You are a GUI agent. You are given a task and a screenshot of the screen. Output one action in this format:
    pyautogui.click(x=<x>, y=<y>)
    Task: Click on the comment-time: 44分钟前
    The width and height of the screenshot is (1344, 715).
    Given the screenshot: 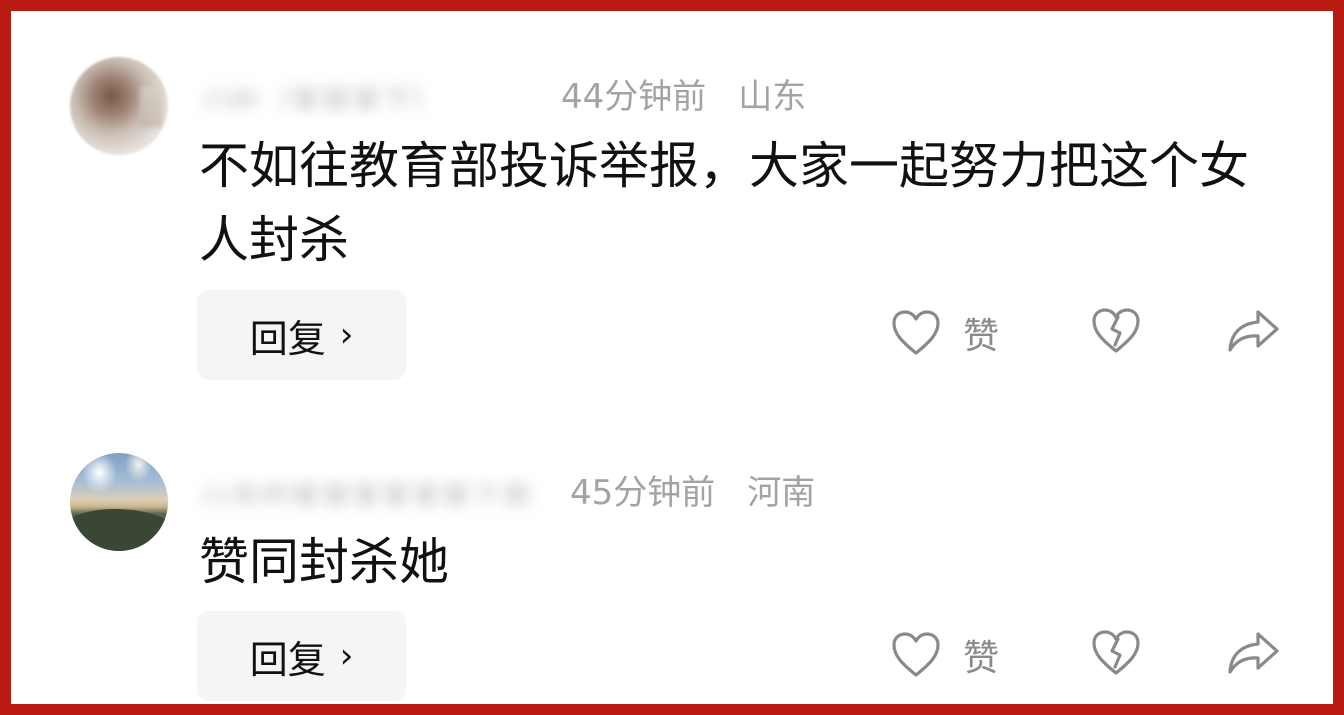 What is the action you would take?
    pyautogui.click(x=634, y=96)
    